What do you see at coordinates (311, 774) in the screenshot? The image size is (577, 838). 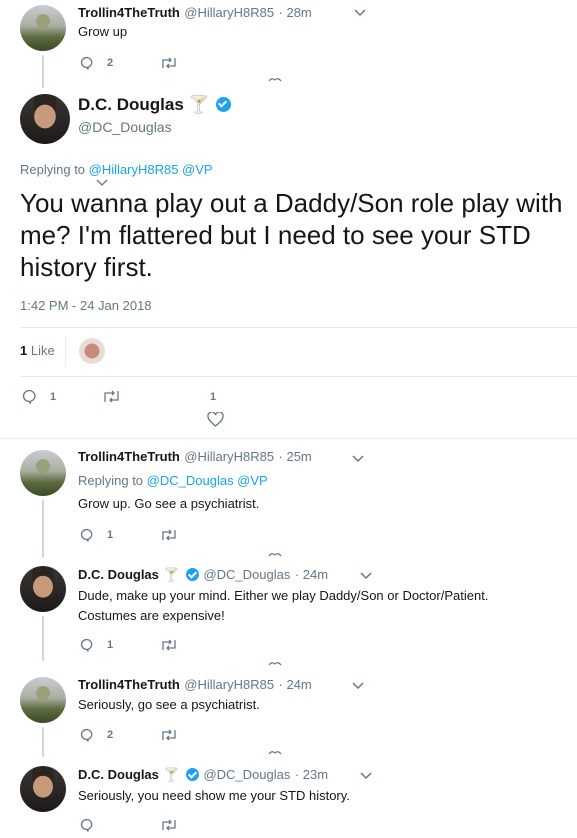 I see `tweet-time: · 23m` at bounding box center [311, 774].